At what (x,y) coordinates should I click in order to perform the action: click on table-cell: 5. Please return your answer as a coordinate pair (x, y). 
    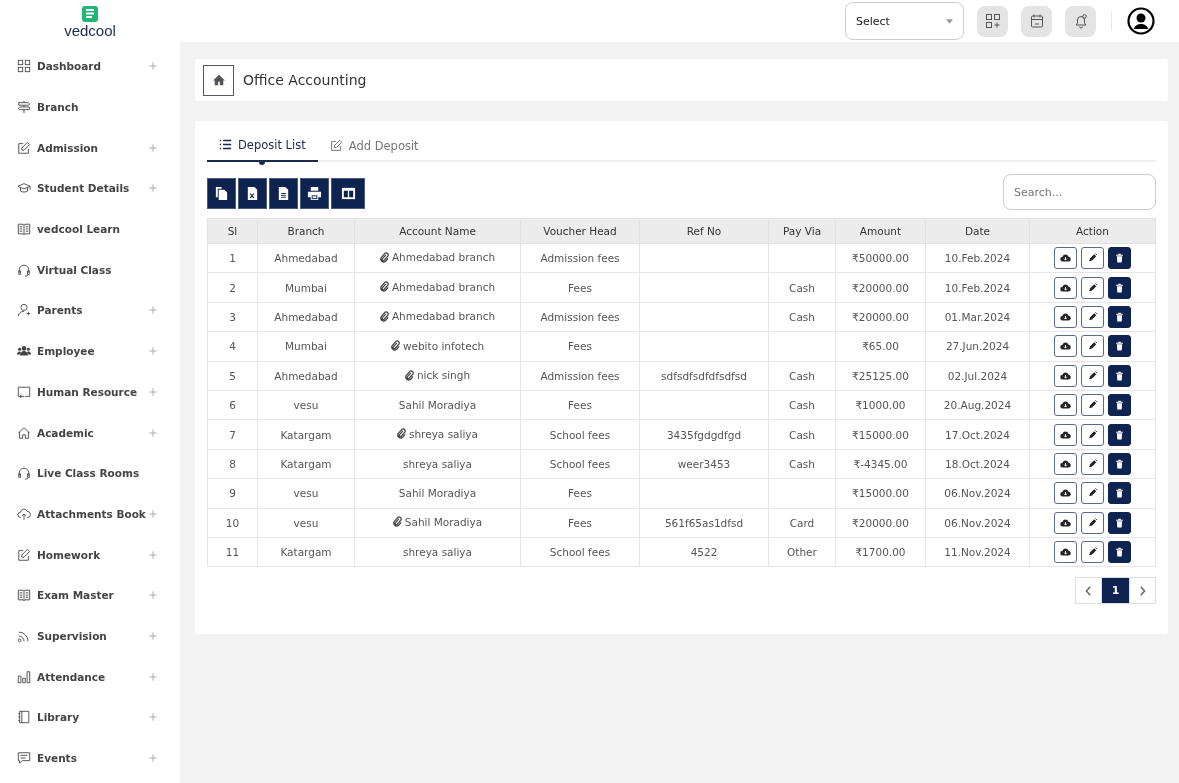
    Looking at the image, I should click on (232, 375).